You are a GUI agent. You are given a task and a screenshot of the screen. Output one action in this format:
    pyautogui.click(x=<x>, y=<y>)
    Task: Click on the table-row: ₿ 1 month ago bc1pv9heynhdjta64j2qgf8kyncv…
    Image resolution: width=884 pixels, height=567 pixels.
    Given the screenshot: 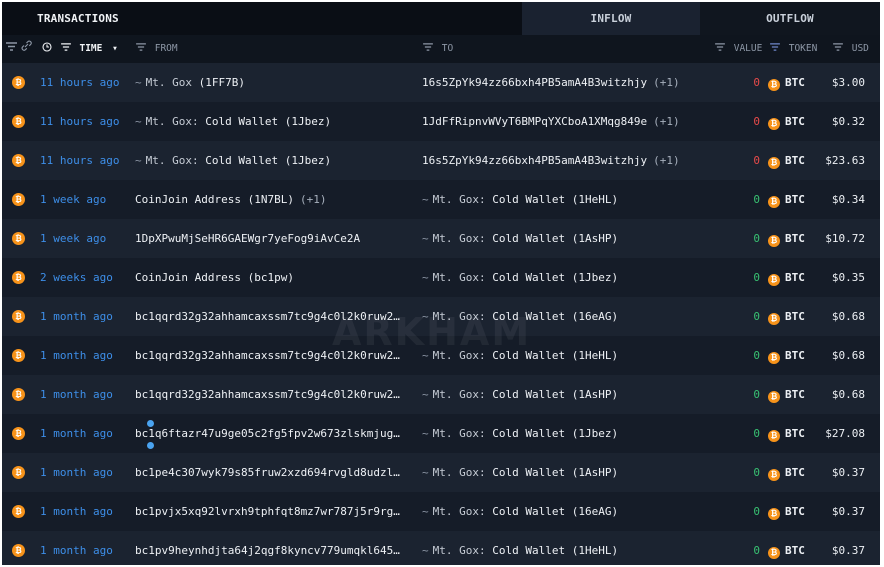 What is the action you would take?
    pyautogui.click(x=441, y=548)
    